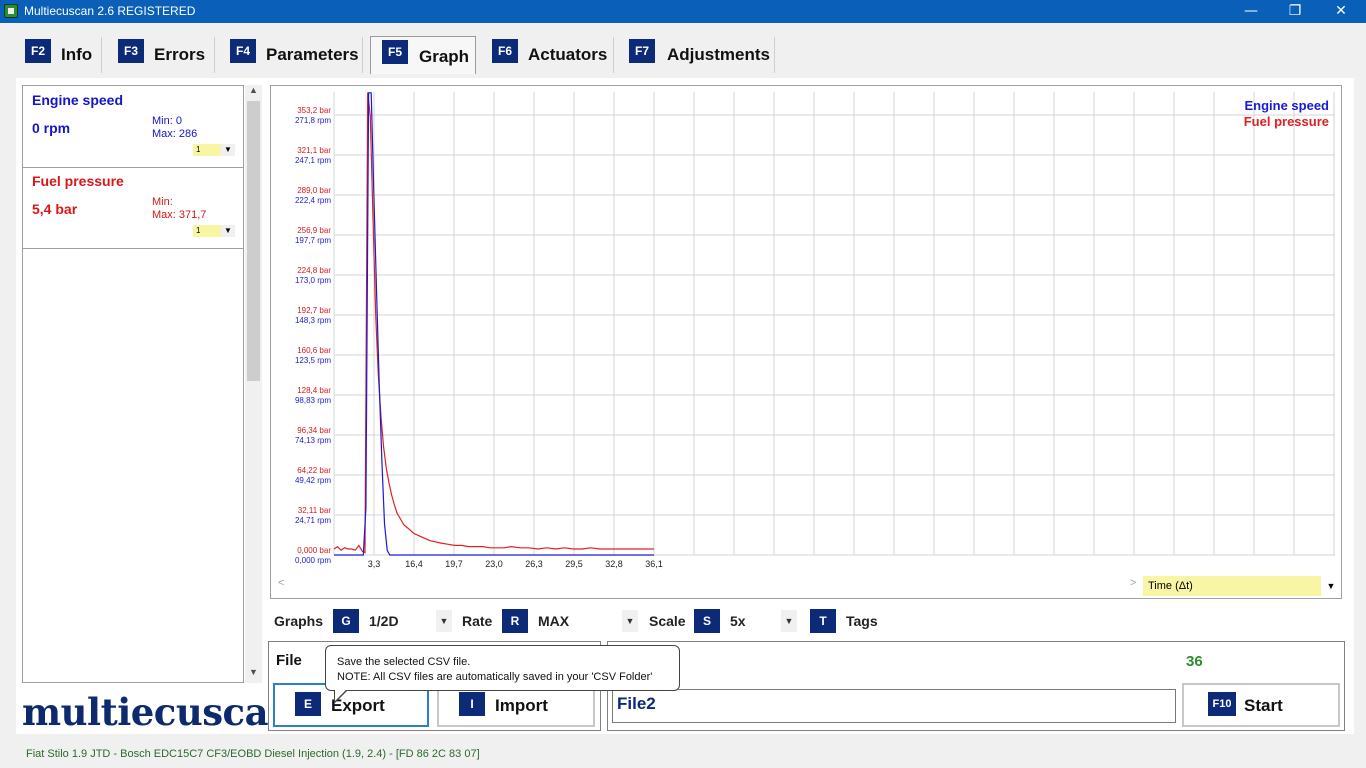 The height and width of the screenshot is (768, 1366). Describe the element at coordinates (55, 209) in the screenshot. I see `param-value: 5,4 bar` at that location.